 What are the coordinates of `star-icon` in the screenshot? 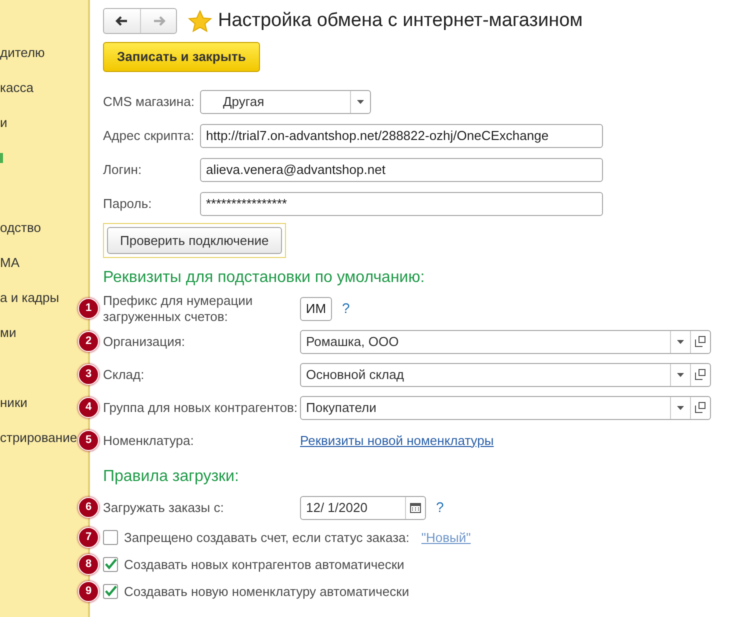 It's located at (200, 21).